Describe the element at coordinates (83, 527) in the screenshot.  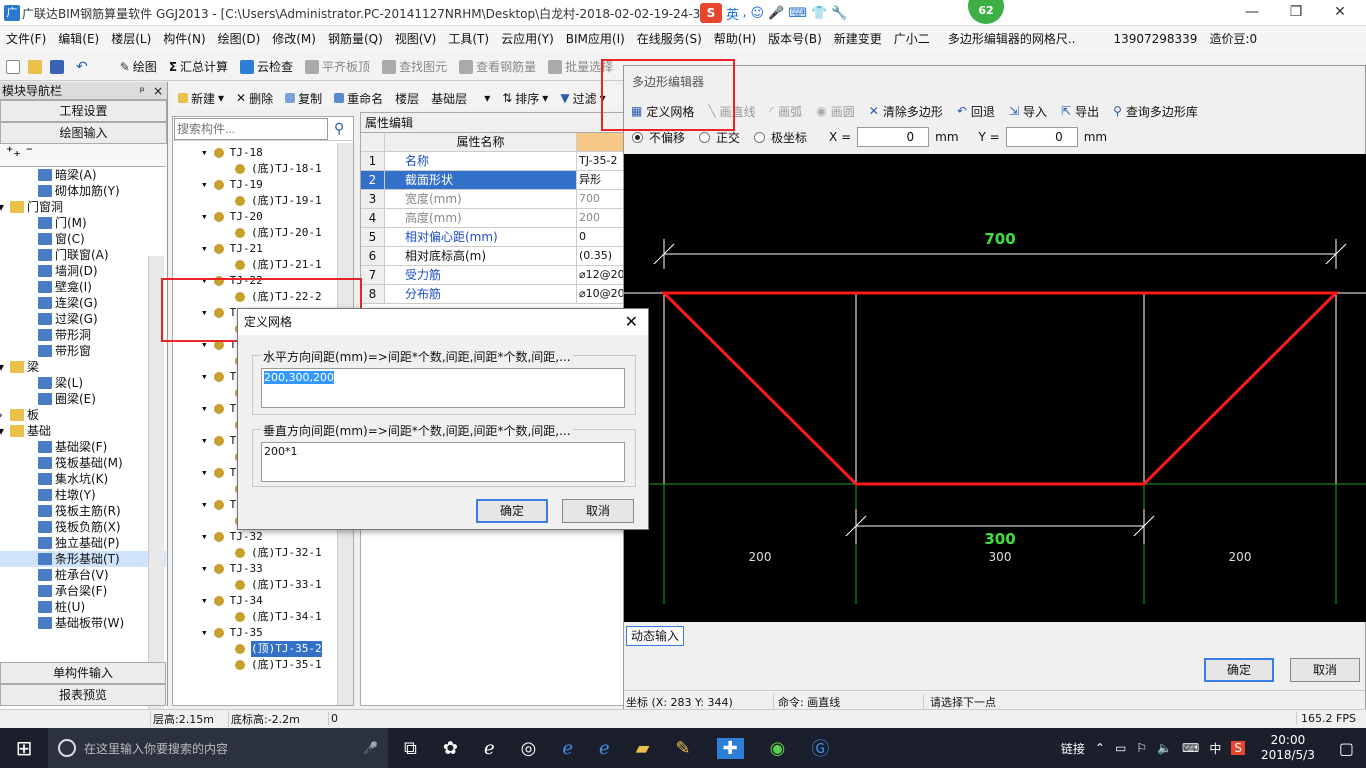
I see `nav-tree-item: 筏板负筋(X)` at that location.